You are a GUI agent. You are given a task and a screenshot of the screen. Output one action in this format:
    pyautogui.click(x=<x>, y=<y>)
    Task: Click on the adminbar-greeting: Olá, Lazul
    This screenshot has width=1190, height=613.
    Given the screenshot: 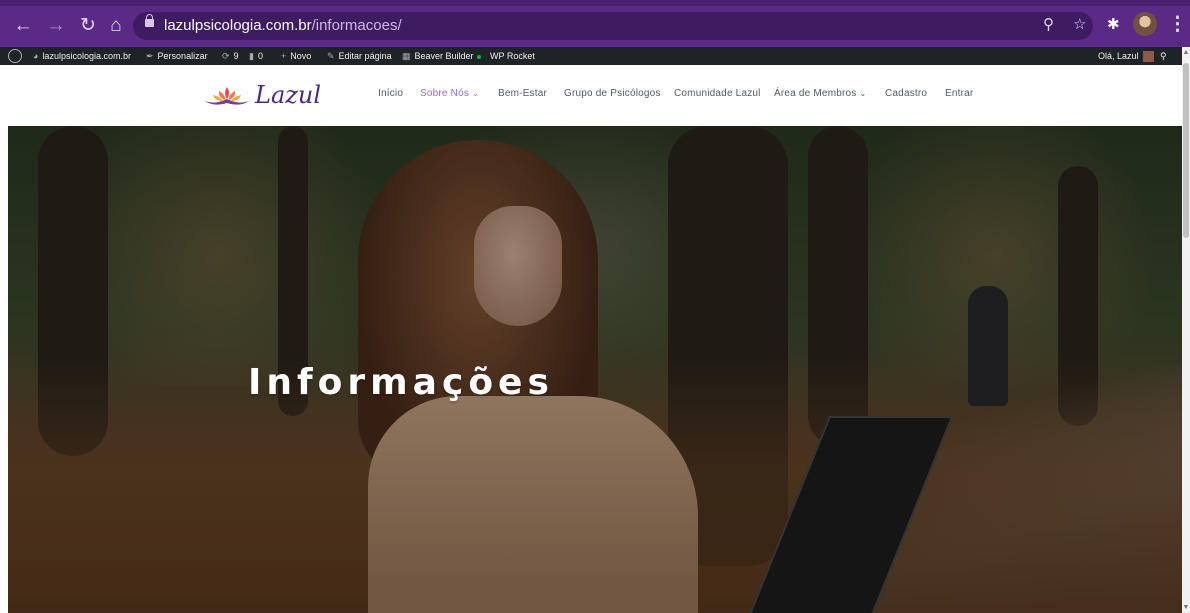 What is the action you would take?
    pyautogui.click(x=1118, y=56)
    